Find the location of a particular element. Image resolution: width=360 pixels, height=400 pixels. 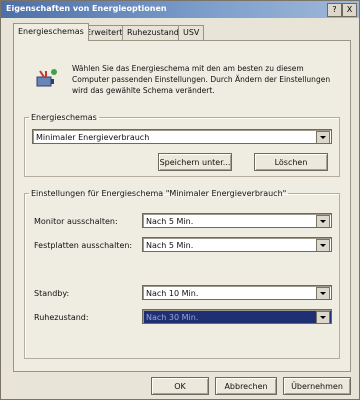

disks-timeout-value: Nach 5 Min. is located at coordinates (170, 245).